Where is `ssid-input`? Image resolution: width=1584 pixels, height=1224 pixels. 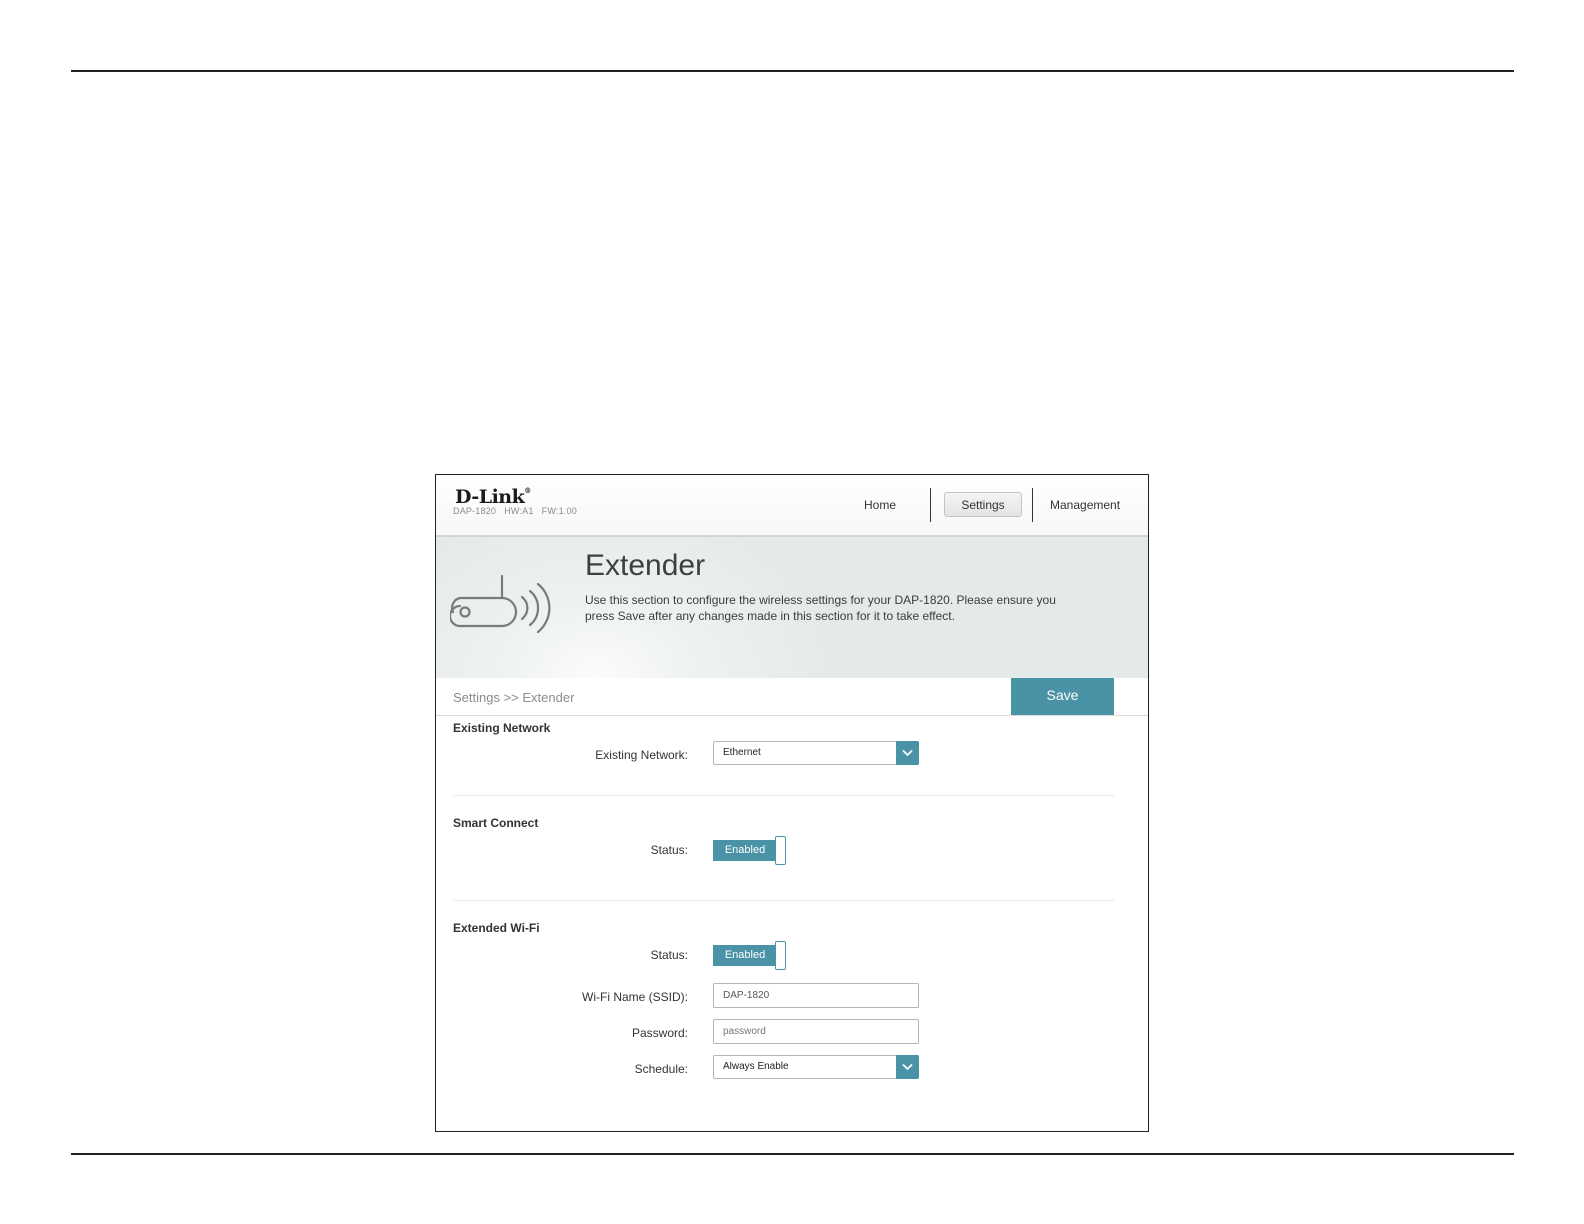 ssid-input is located at coordinates (816, 995).